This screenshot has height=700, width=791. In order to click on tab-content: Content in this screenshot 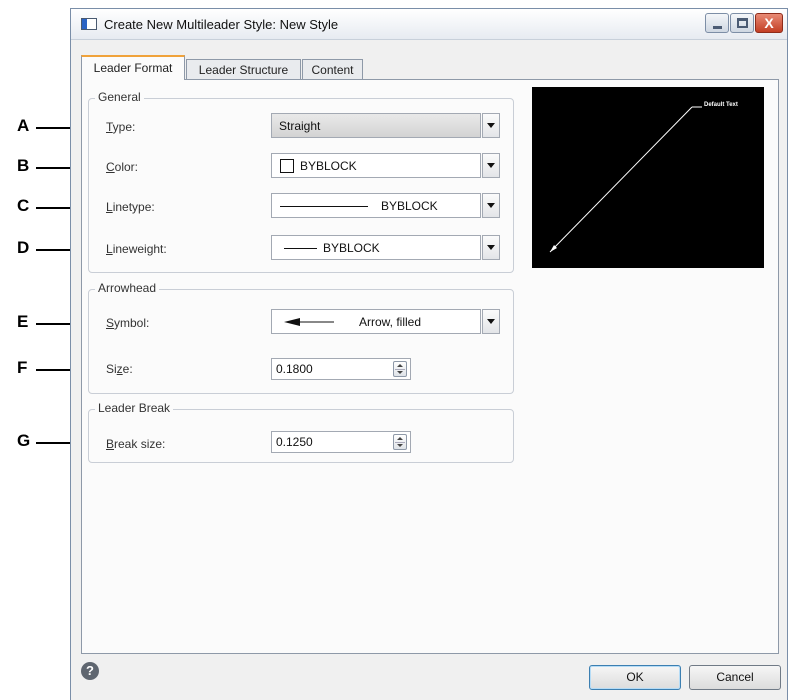, I will do `click(332, 69)`.